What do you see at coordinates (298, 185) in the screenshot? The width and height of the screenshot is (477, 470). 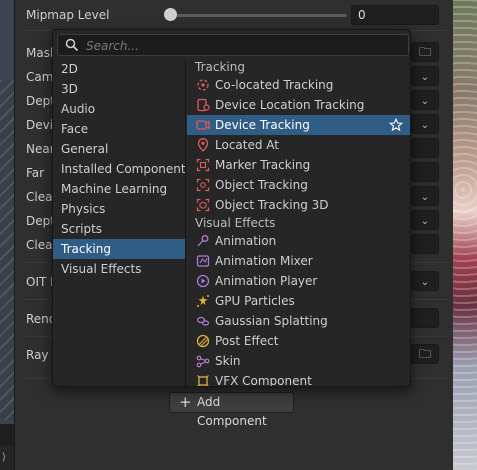 I see `item-object-tracking: Object Tracking` at bounding box center [298, 185].